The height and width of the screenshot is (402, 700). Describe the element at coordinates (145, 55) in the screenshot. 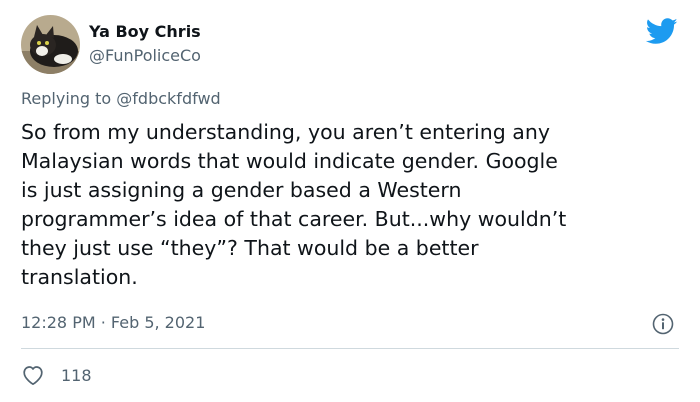

I see `author-handle: @FunPoliceCo` at that location.